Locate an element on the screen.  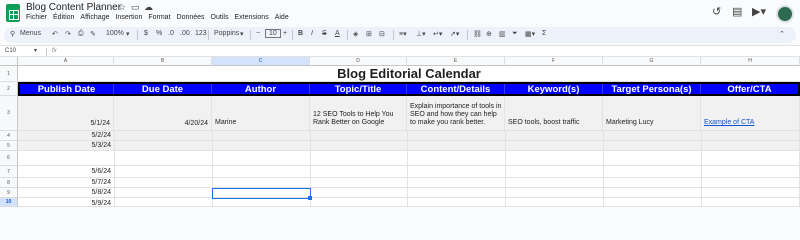
font-size-input: 10 is located at coordinates (273, 33).